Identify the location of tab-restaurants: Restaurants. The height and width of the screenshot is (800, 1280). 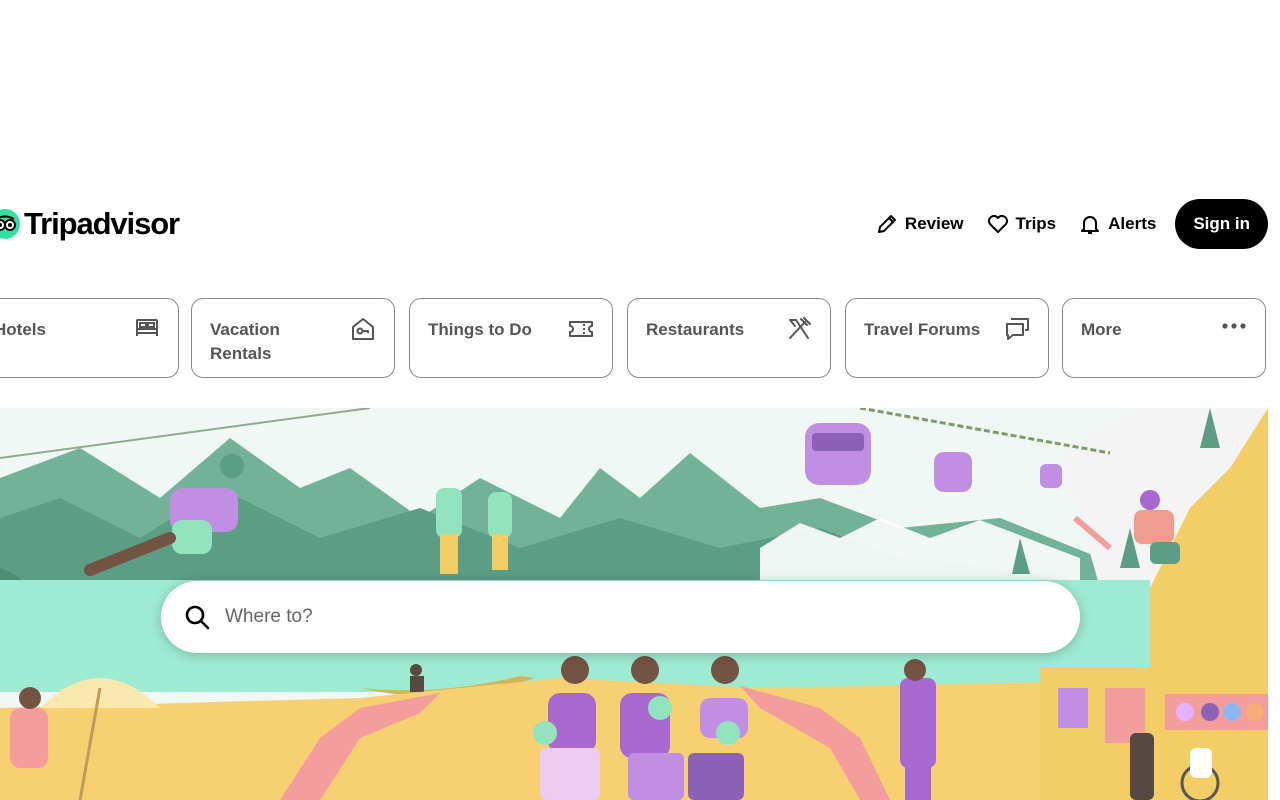
(729, 338).